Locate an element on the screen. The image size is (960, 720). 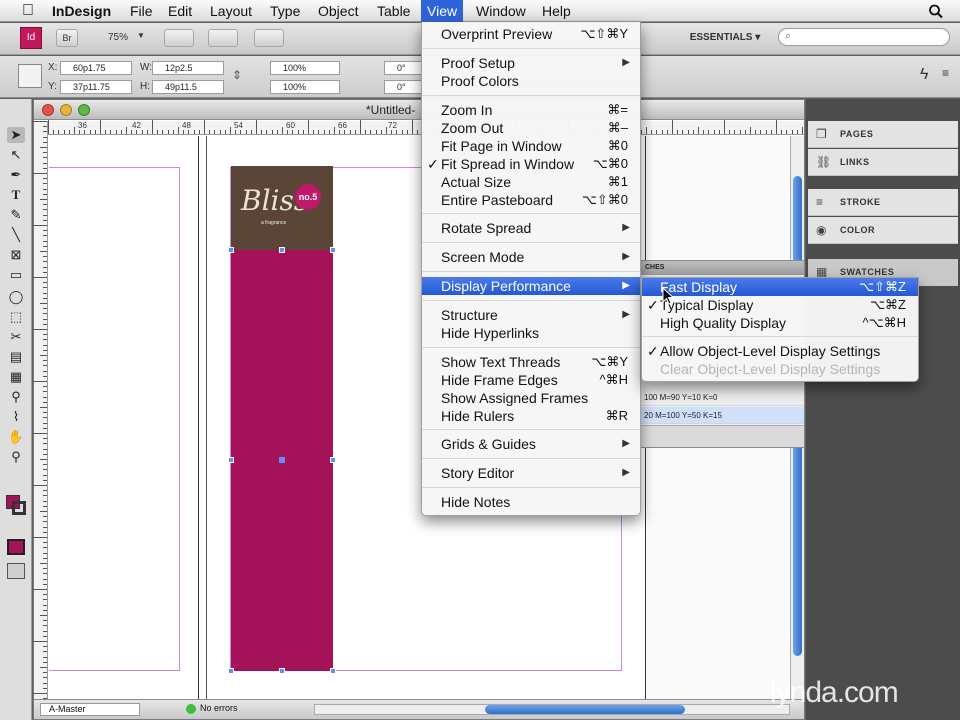
note-tool-icon: ▦ is located at coordinates (16, 377).